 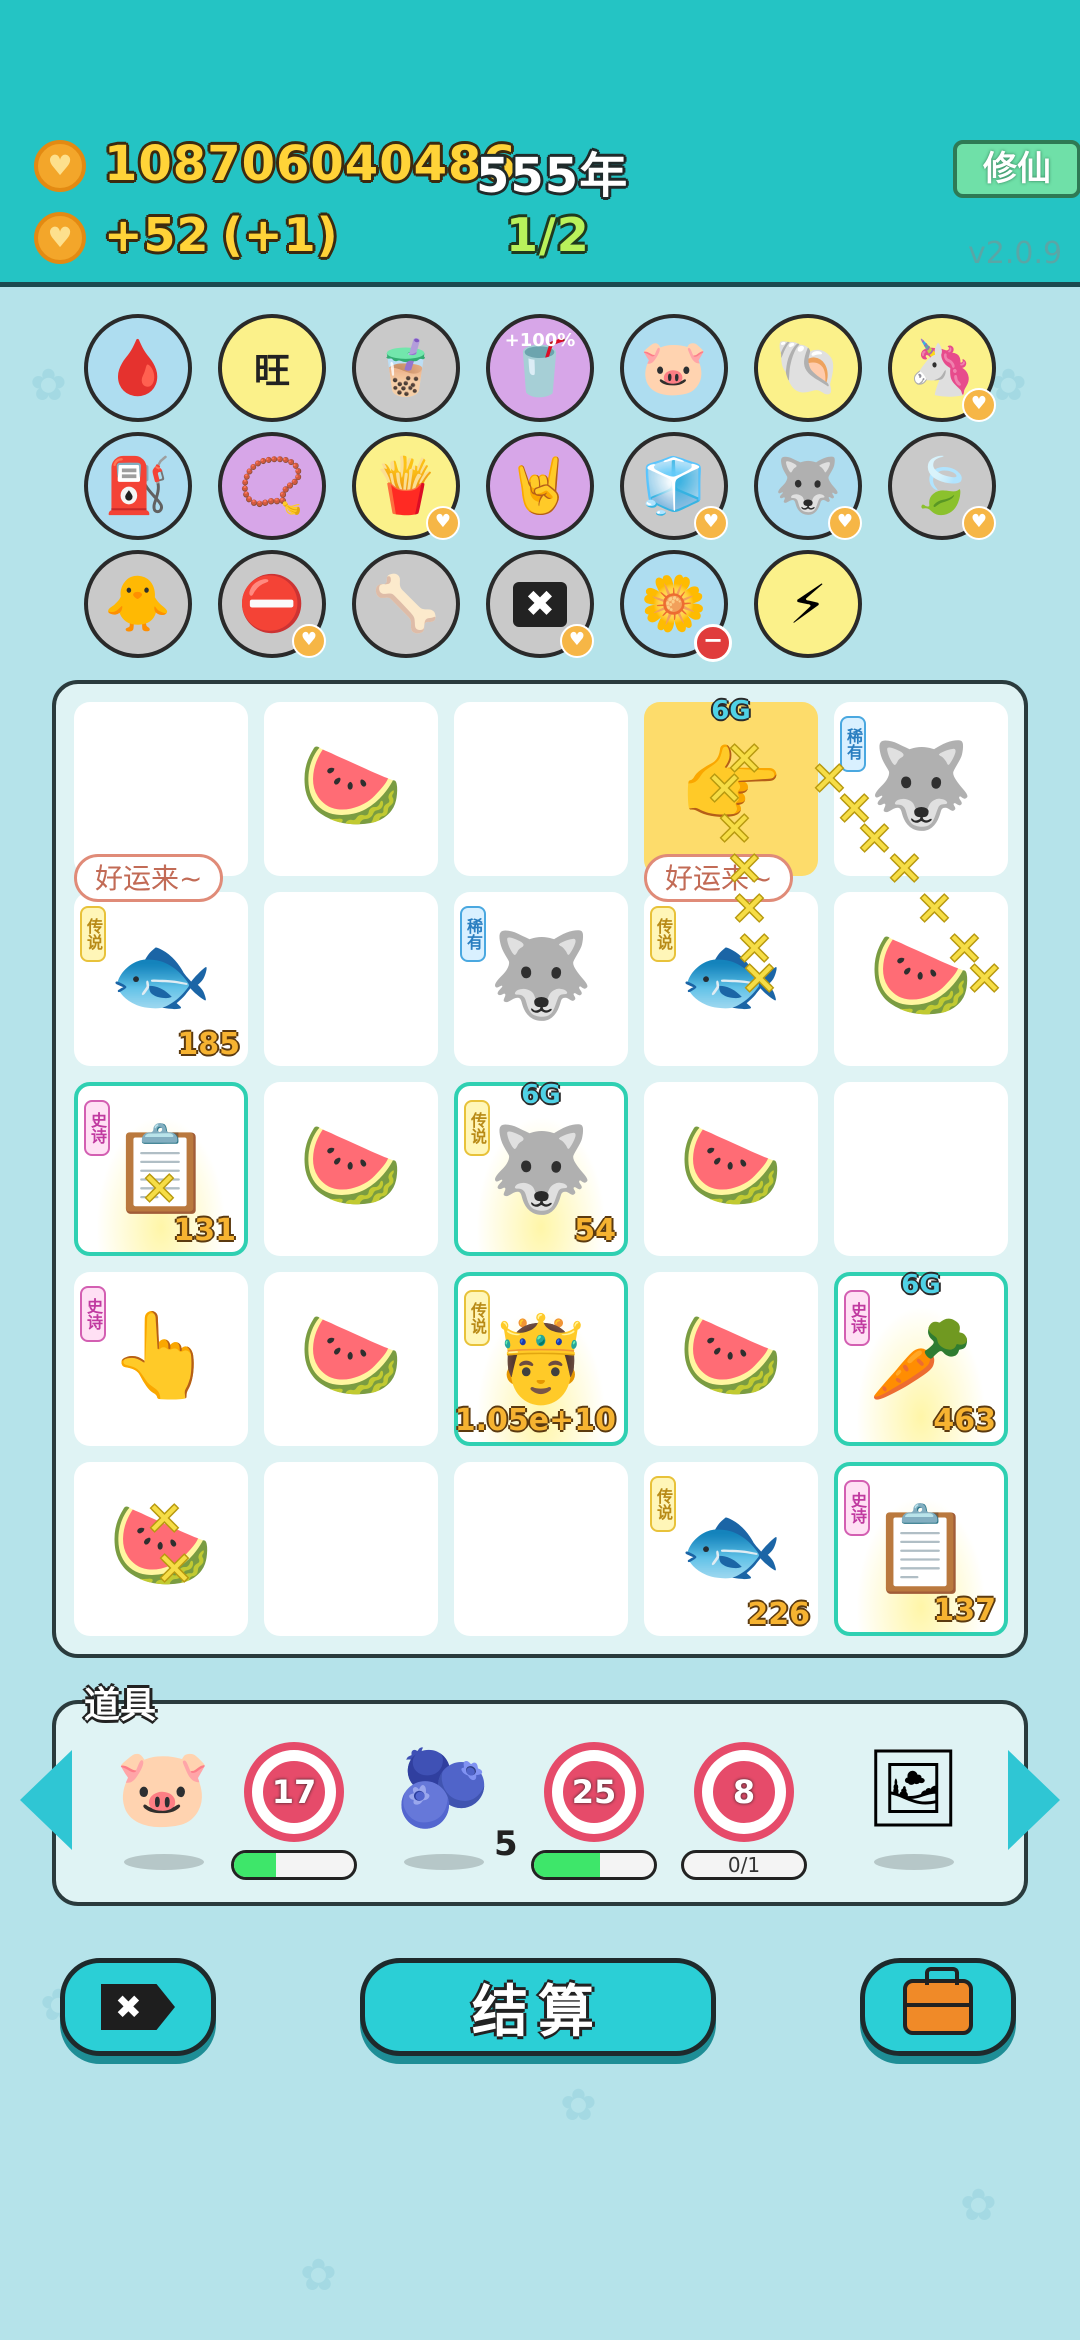 I want to click on coin-total: 108706040486, so click(x=310, y=164).